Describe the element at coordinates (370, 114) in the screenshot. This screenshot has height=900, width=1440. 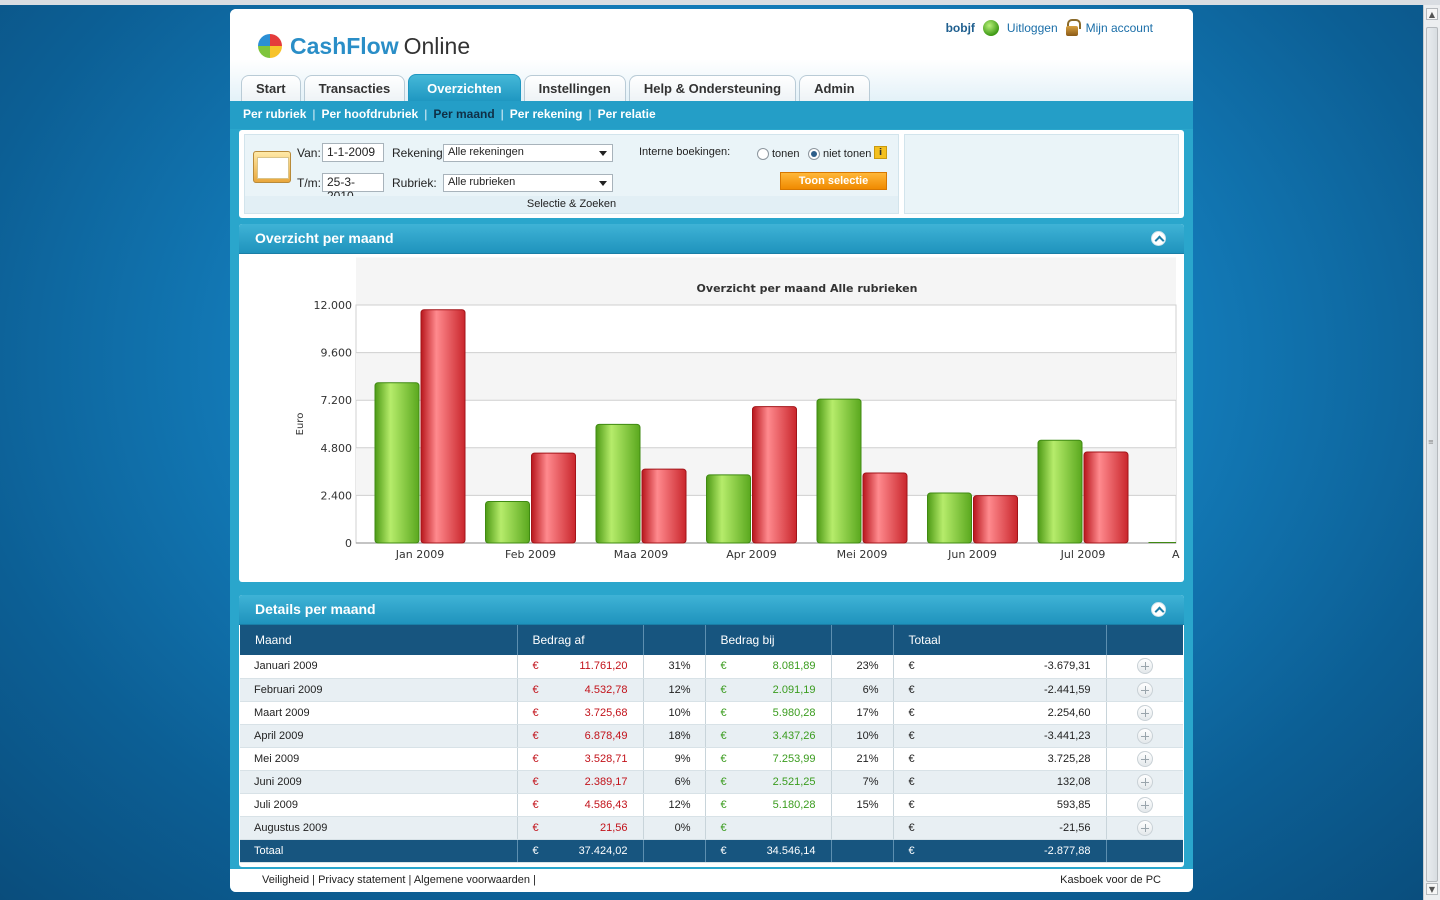
I see `subnav-per-hoofdrubriek: Per hoofdrubriek` at that location.